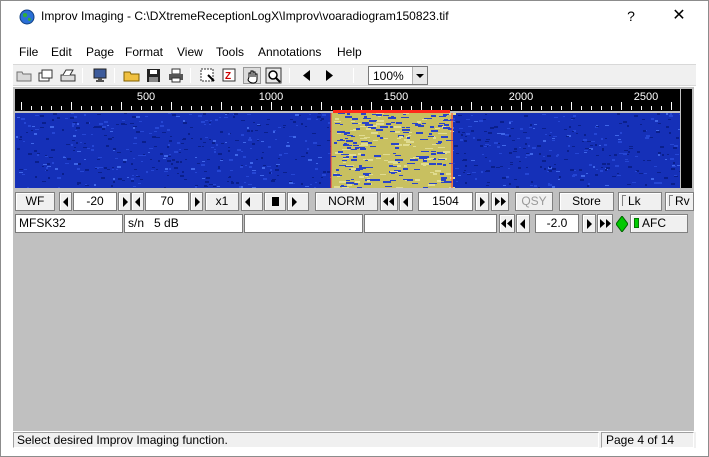  Describe the element at coordinates (190, 52) in the screenshot. I see `menu-view: View` at that location.